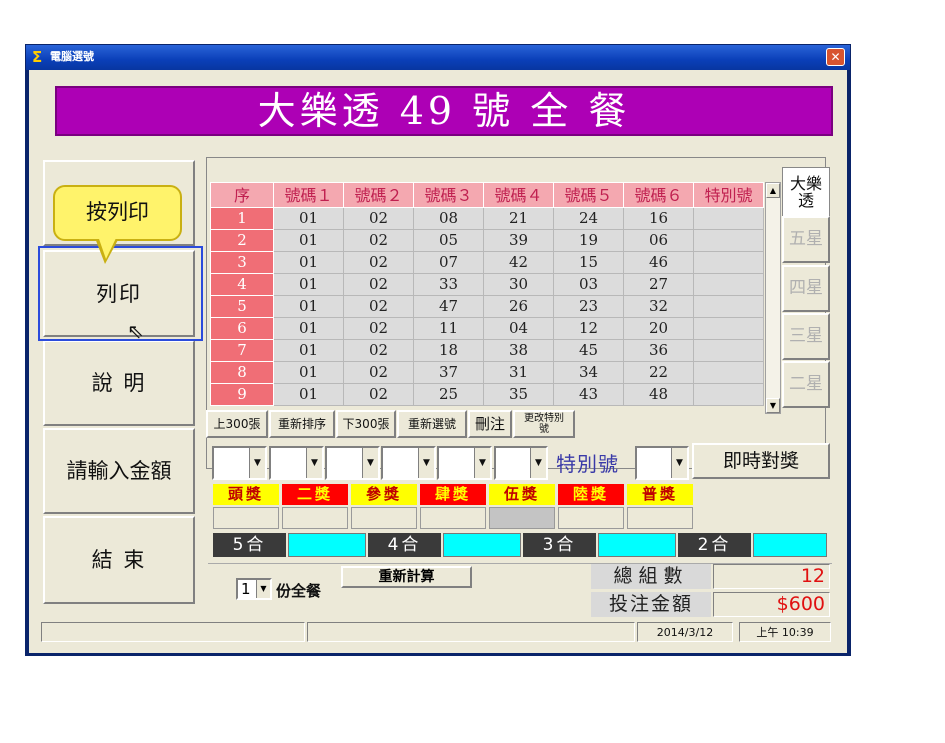 The width and height of the screenshot is (945, 743). Describe the element at coordinates (242, 350) in the screenshot. I see `row-seq-cell: 7` at that location.